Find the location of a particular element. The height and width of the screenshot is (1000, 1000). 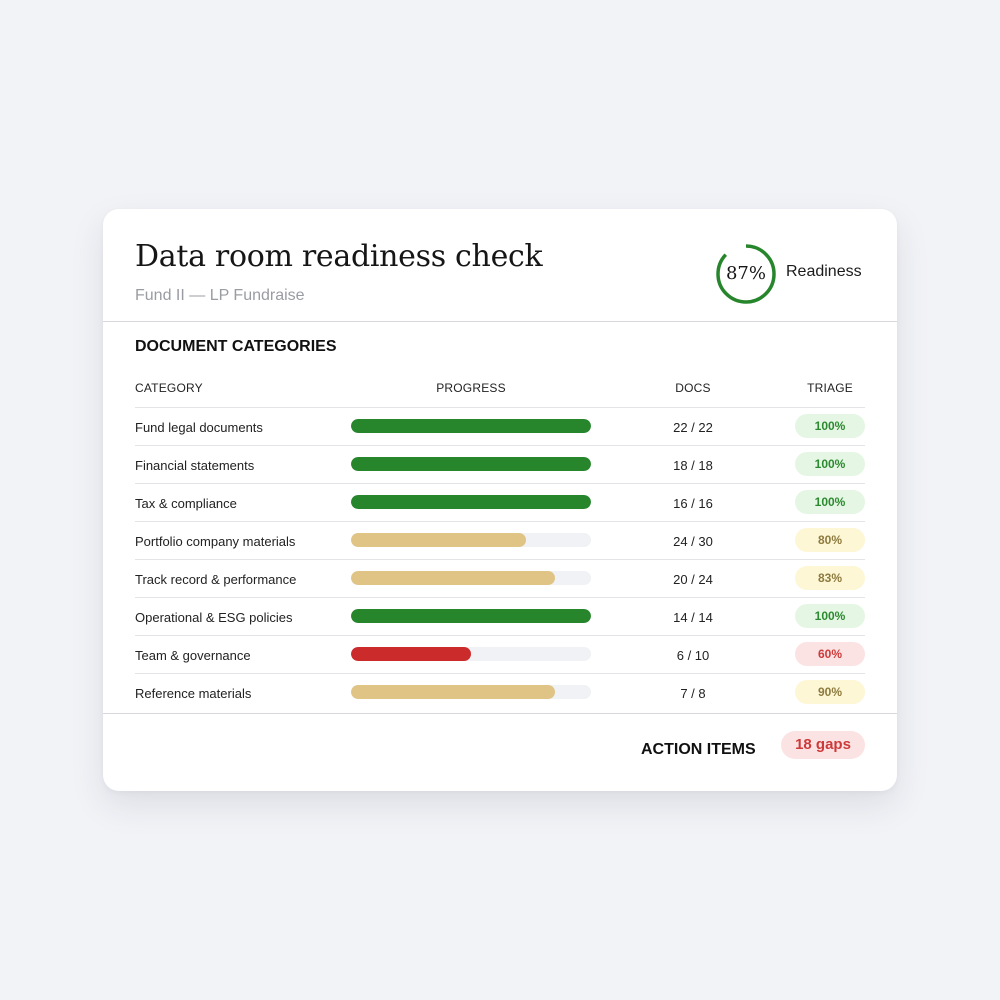

category-name: Tax & compliance is located at coordinates (186, 503).